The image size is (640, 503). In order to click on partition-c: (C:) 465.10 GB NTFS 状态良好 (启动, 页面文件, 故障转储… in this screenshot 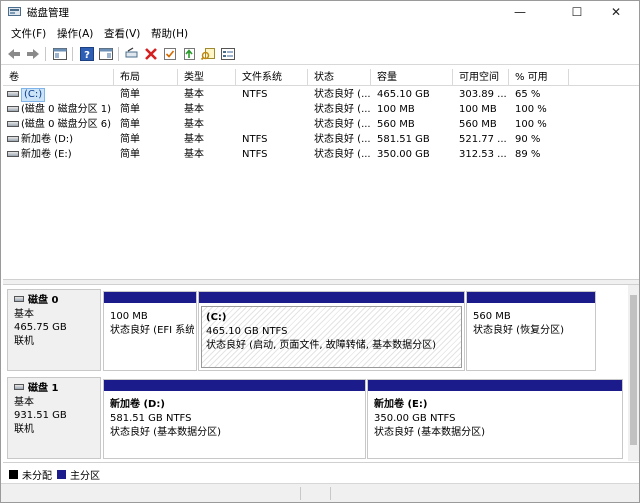, I will do `click(331, 331)`.